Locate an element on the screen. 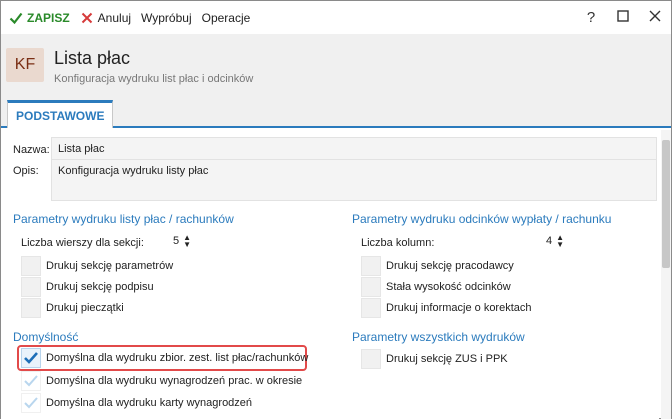  check-print-zus-ppk: Drukuj sekcję ZUS i PPK is located at coordinates (434, 359).